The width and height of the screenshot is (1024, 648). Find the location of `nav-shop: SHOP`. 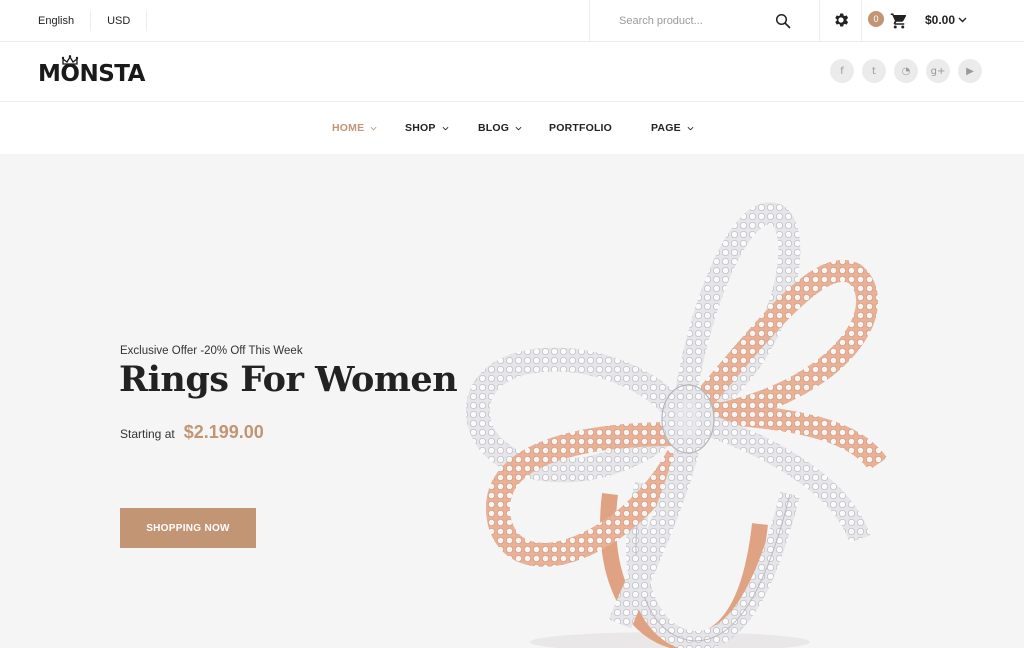

nav-shop: SHOP is located at coordinates (427, 128).